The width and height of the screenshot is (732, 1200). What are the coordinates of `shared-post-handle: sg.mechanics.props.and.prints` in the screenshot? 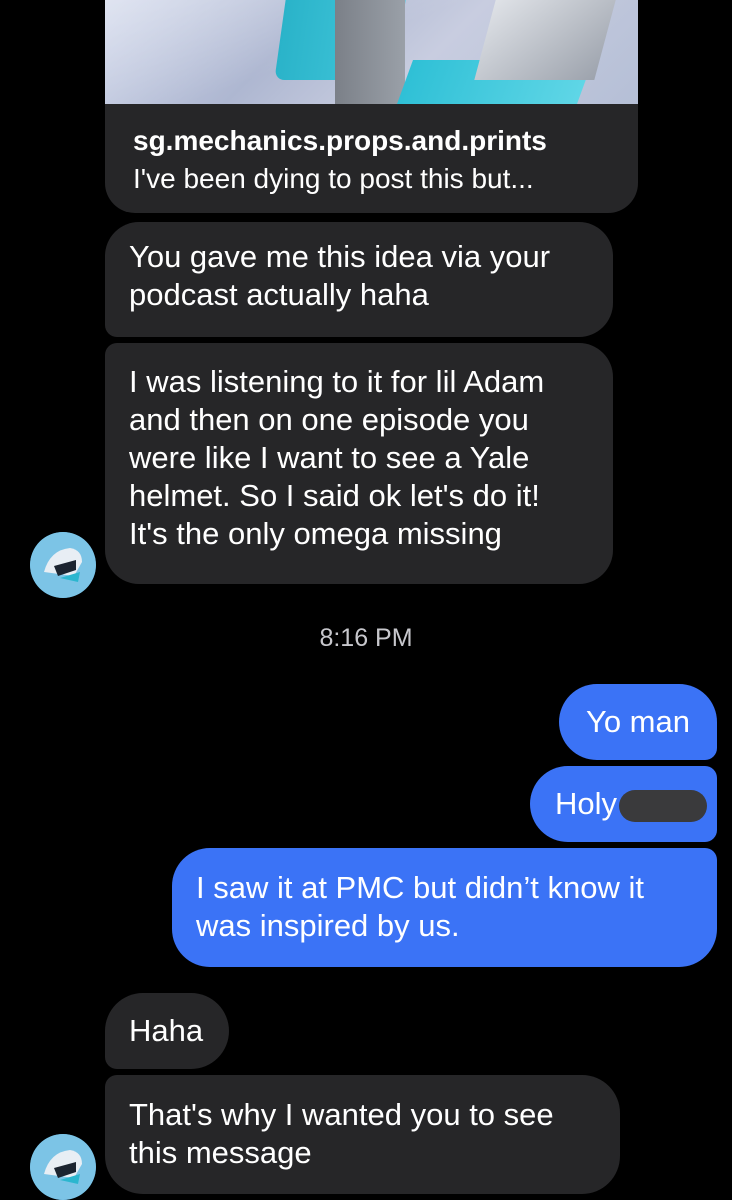 It's located at (340, 141).